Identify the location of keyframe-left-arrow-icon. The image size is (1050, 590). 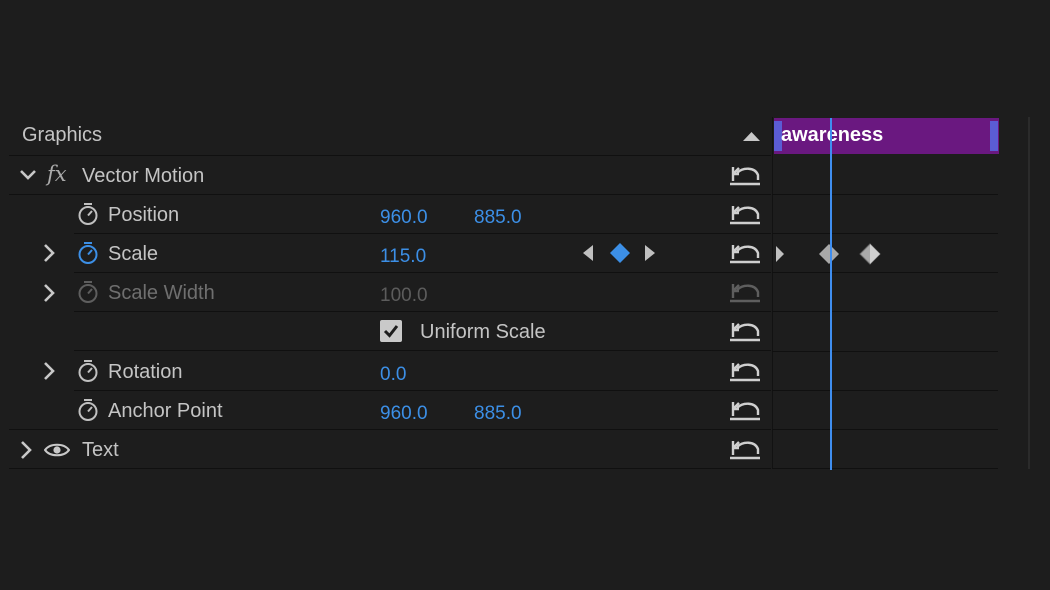
(780, 254).